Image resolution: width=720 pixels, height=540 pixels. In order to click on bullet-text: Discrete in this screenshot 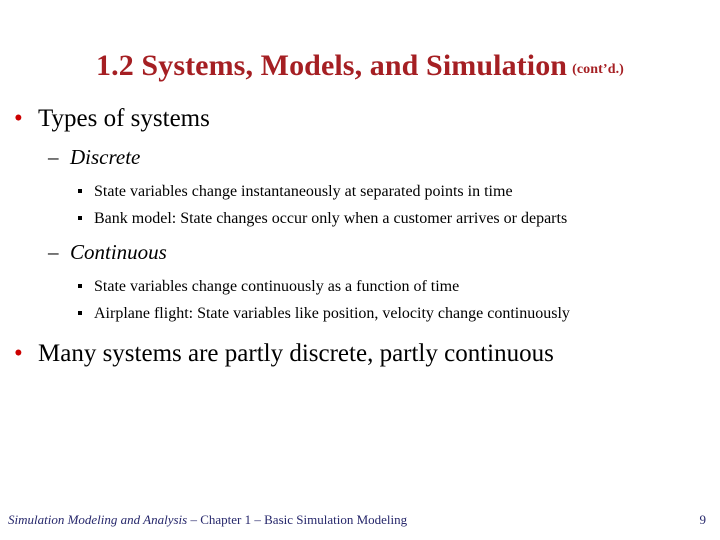, I will do `click(105, 157)`.